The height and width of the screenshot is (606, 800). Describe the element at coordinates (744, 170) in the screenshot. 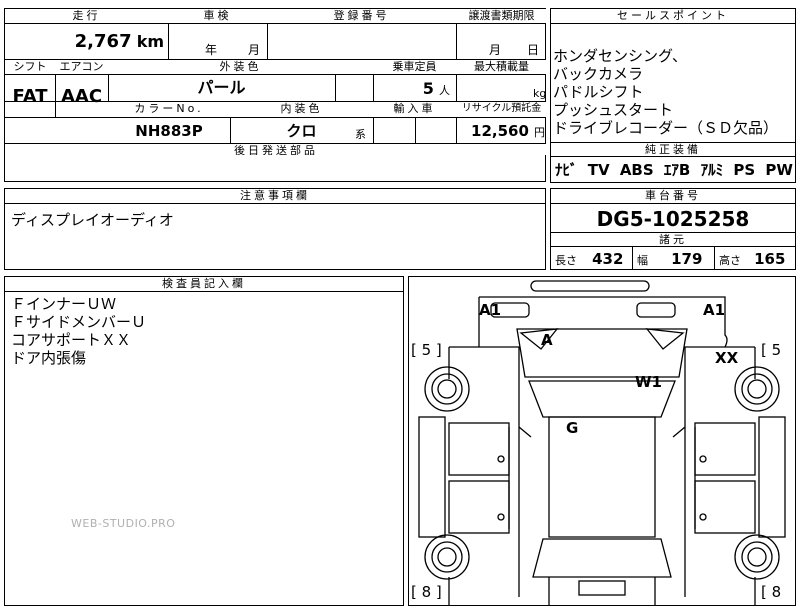

I see `equipment-ps: PS` at that location.